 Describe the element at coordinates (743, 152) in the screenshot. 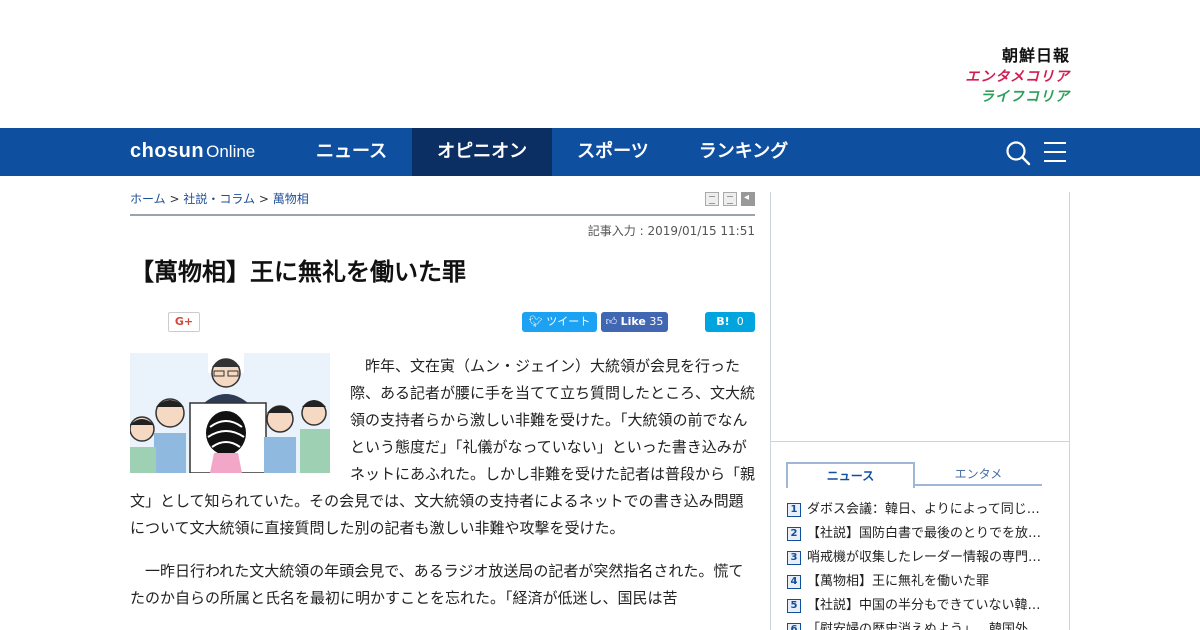

I see `nav-item-ranking: ランキング` at that location.